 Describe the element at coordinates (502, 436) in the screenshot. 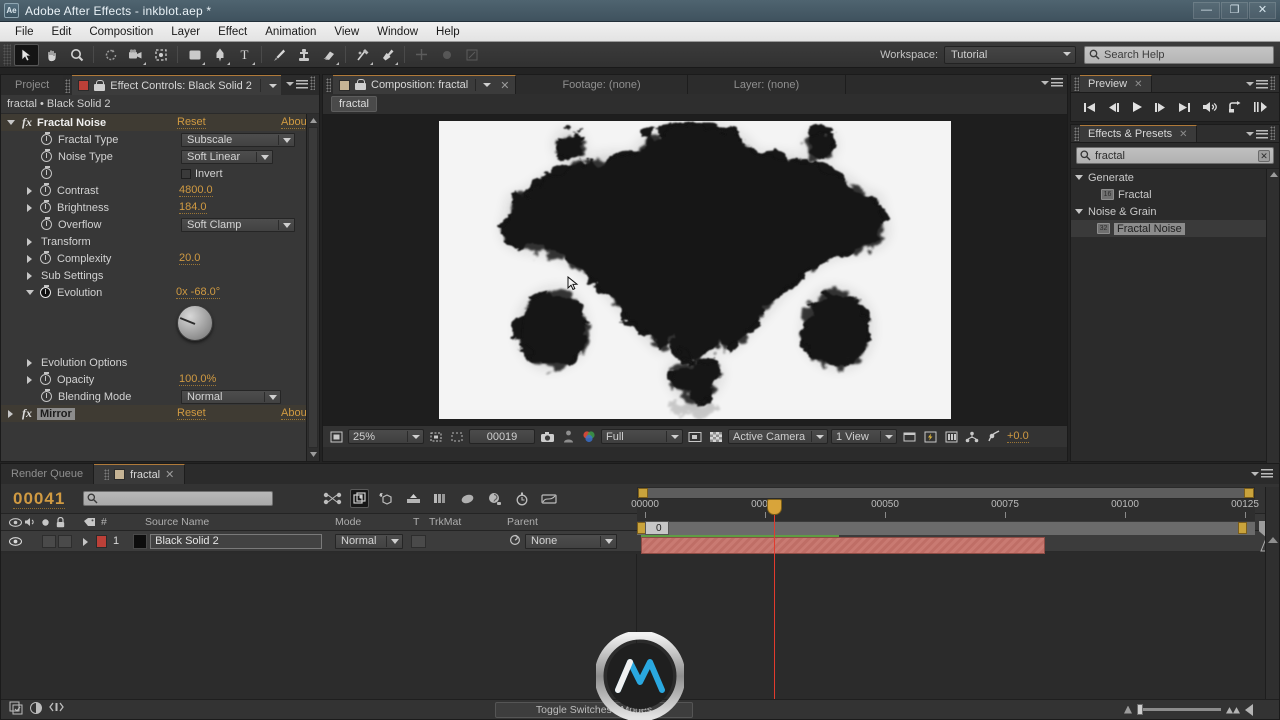

I see `current-time-field: 00019` at that location.